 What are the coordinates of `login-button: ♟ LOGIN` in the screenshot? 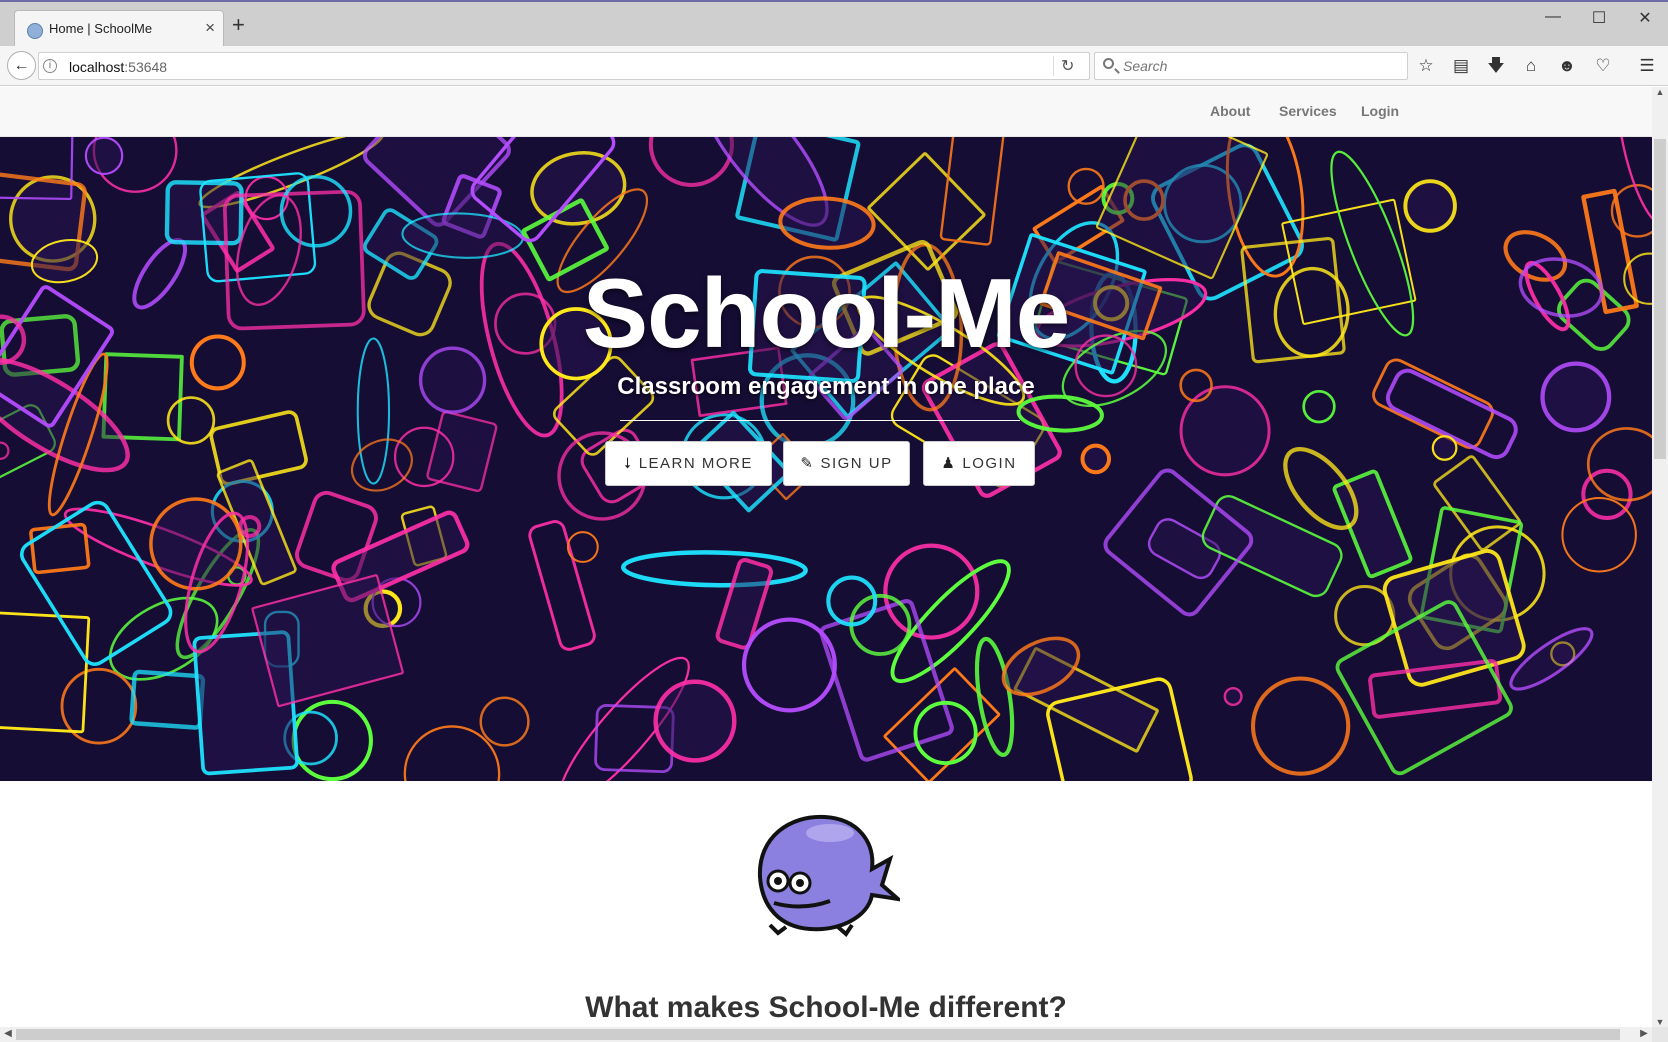 It's located at (979, 463).